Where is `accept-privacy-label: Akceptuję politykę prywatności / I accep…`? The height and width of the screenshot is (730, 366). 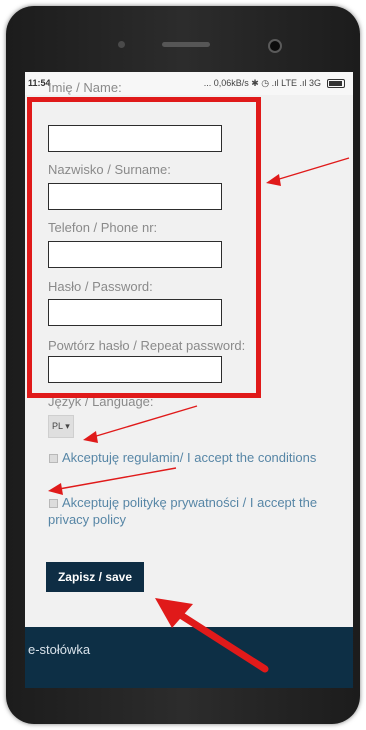
accept-privacy-label: Akceptuję politykę prywatności / I accep… is located at coordinates (193, 511).